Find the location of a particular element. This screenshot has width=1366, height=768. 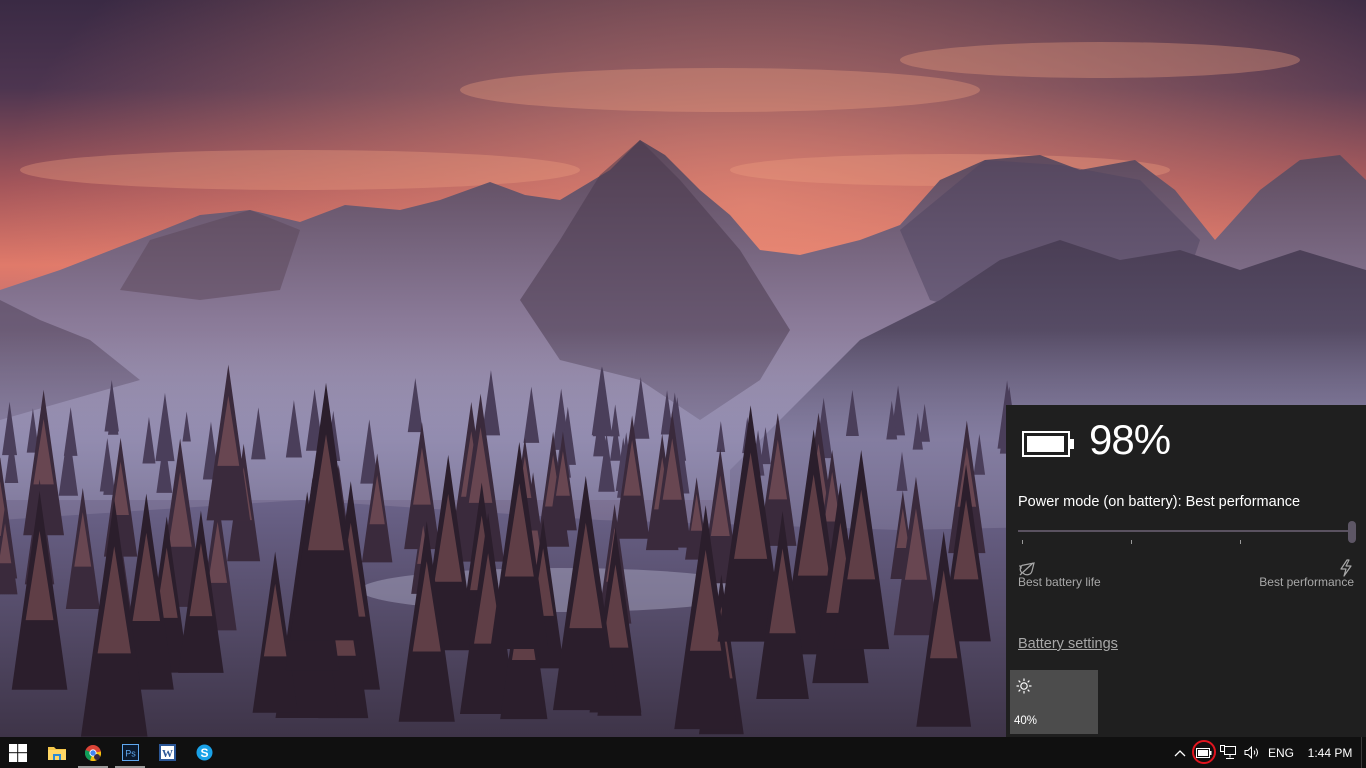

network-icon is located at coordinates (1228, 752).